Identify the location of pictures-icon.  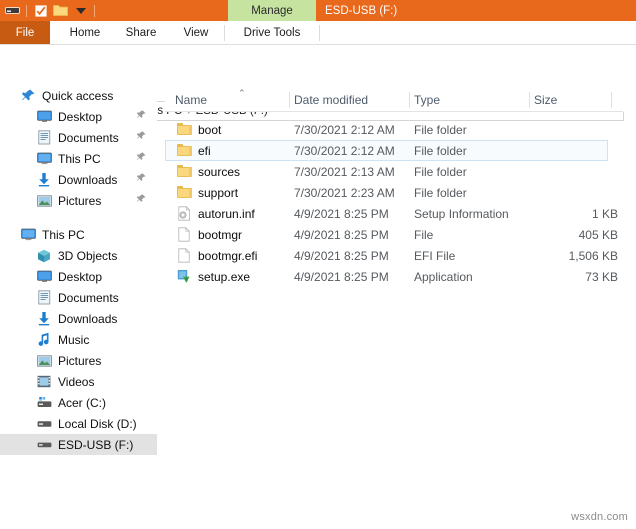
(44, 361).